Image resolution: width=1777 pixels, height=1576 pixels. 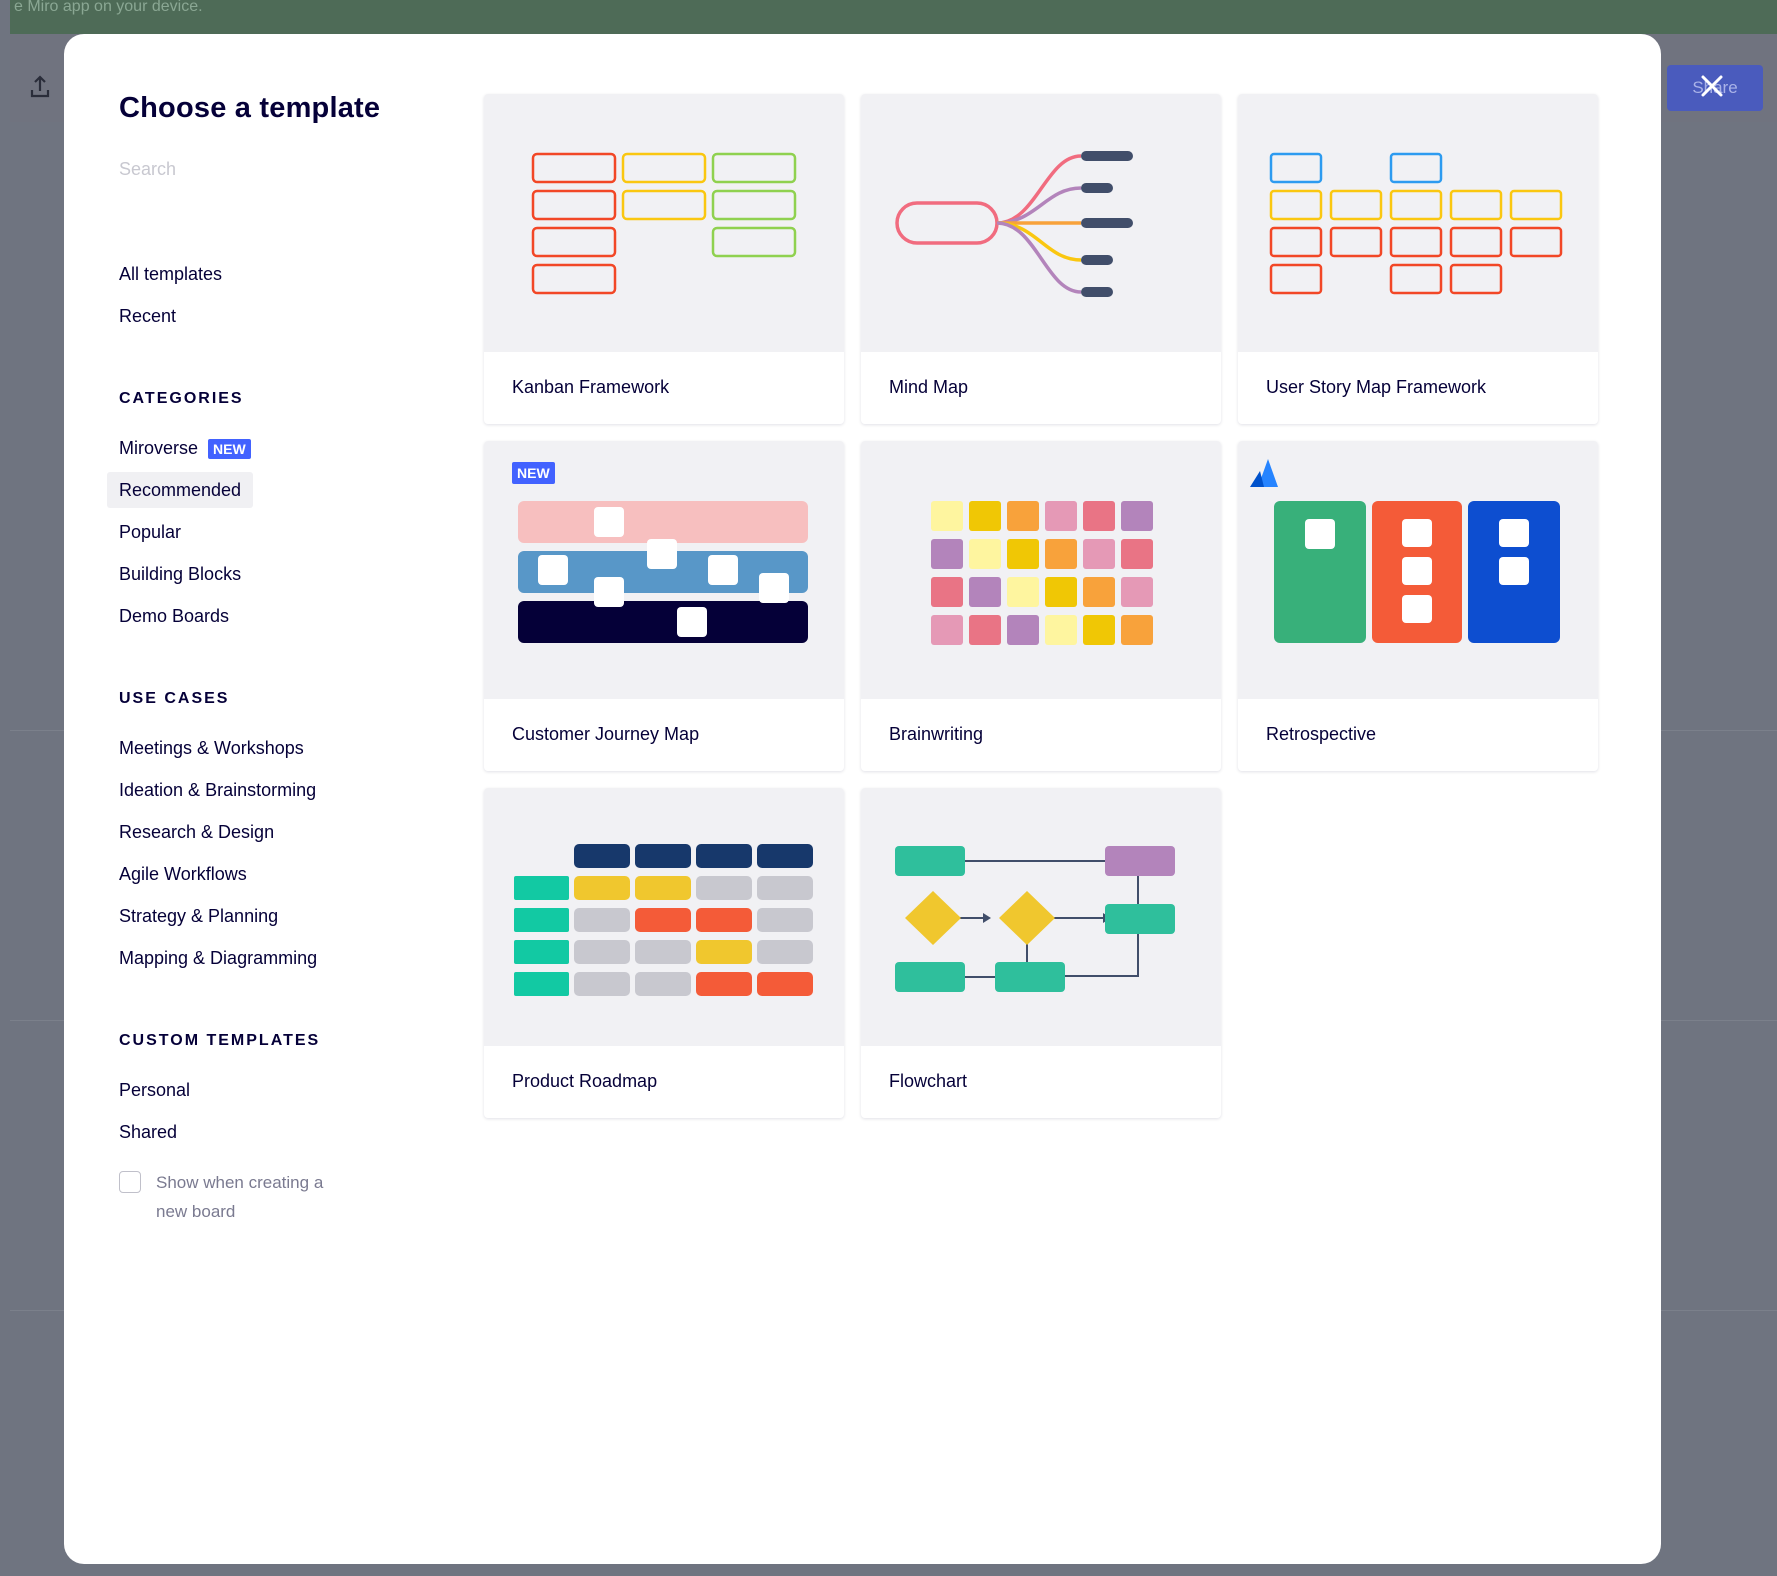 I want to click on template-card-flowchart: Flowchart, so click(x=1041, y=953).